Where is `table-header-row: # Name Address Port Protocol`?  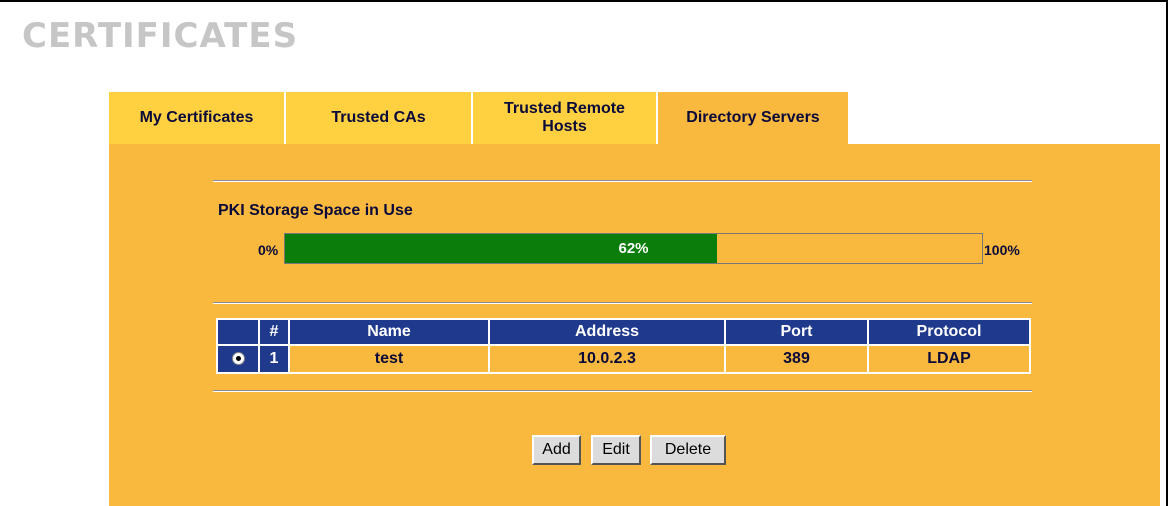 table-header-row: # Name Address Port Protocol is located at coordinates (623, 332).